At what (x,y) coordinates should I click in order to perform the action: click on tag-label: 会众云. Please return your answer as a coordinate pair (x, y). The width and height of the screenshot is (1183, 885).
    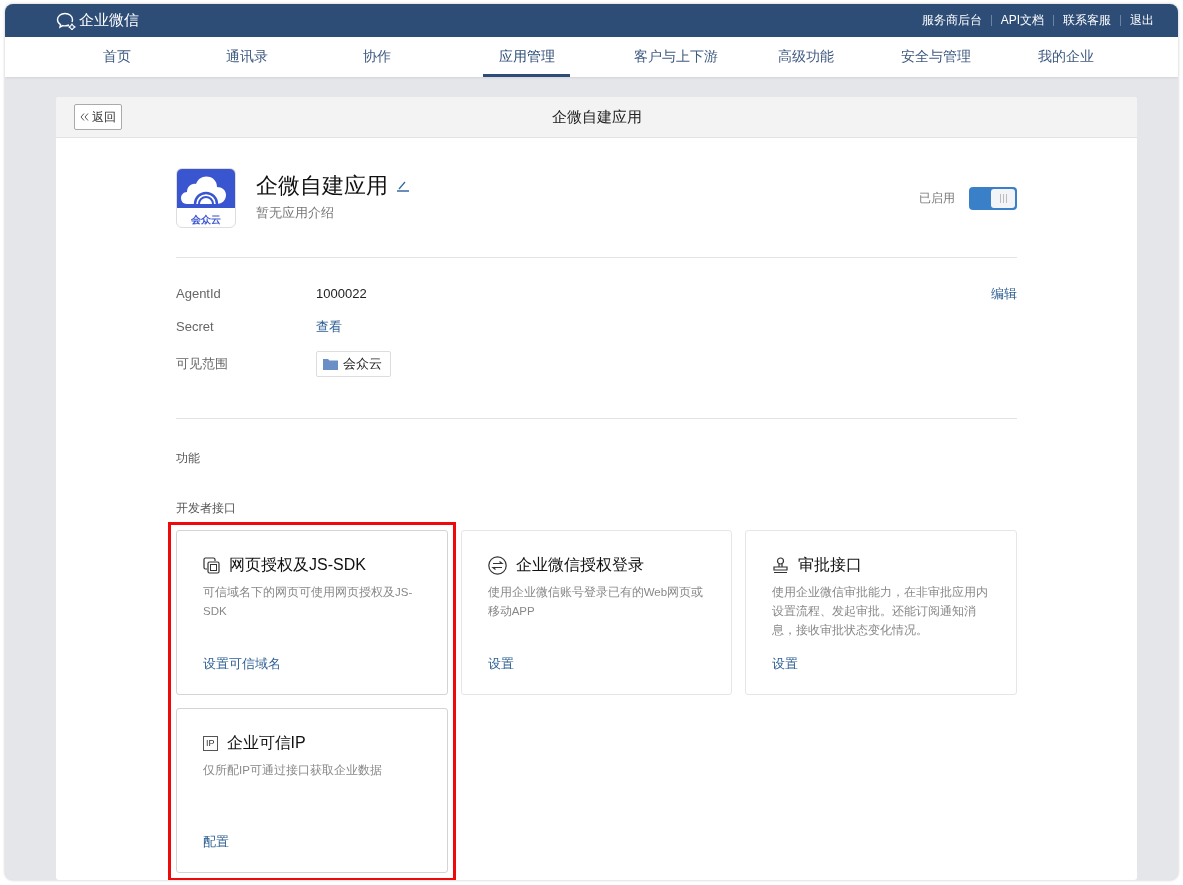
    Looking at the image, I should click on (362, 364).